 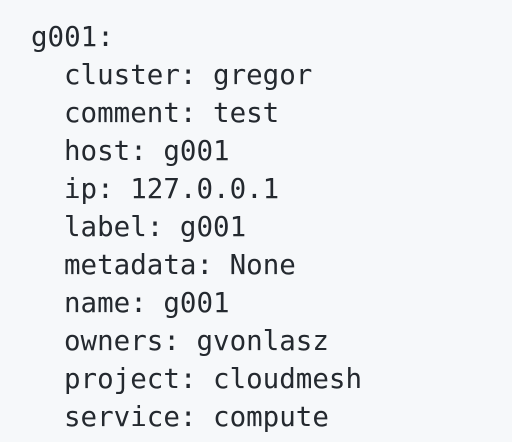 I want to click on property-key: comment:, so click(x=130, y=113).